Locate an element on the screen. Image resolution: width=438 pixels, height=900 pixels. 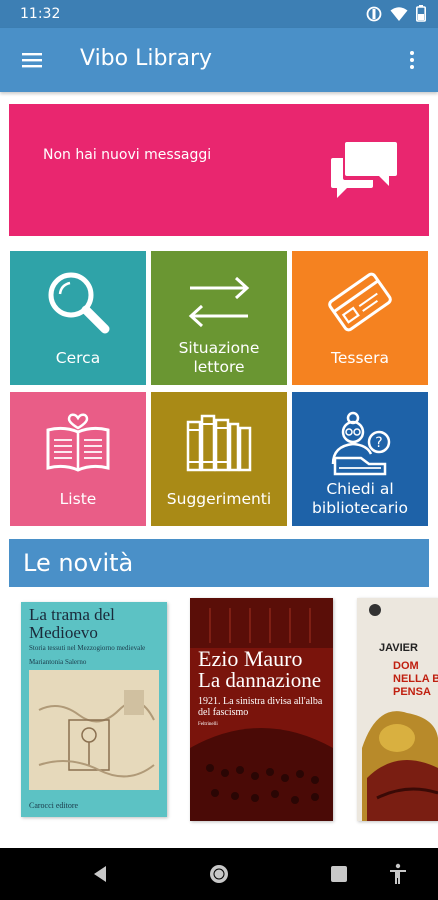
tile-chiedi-al-bibliotecario: ? Chiedi al bibliotecario is located at coordinates (360, 459).